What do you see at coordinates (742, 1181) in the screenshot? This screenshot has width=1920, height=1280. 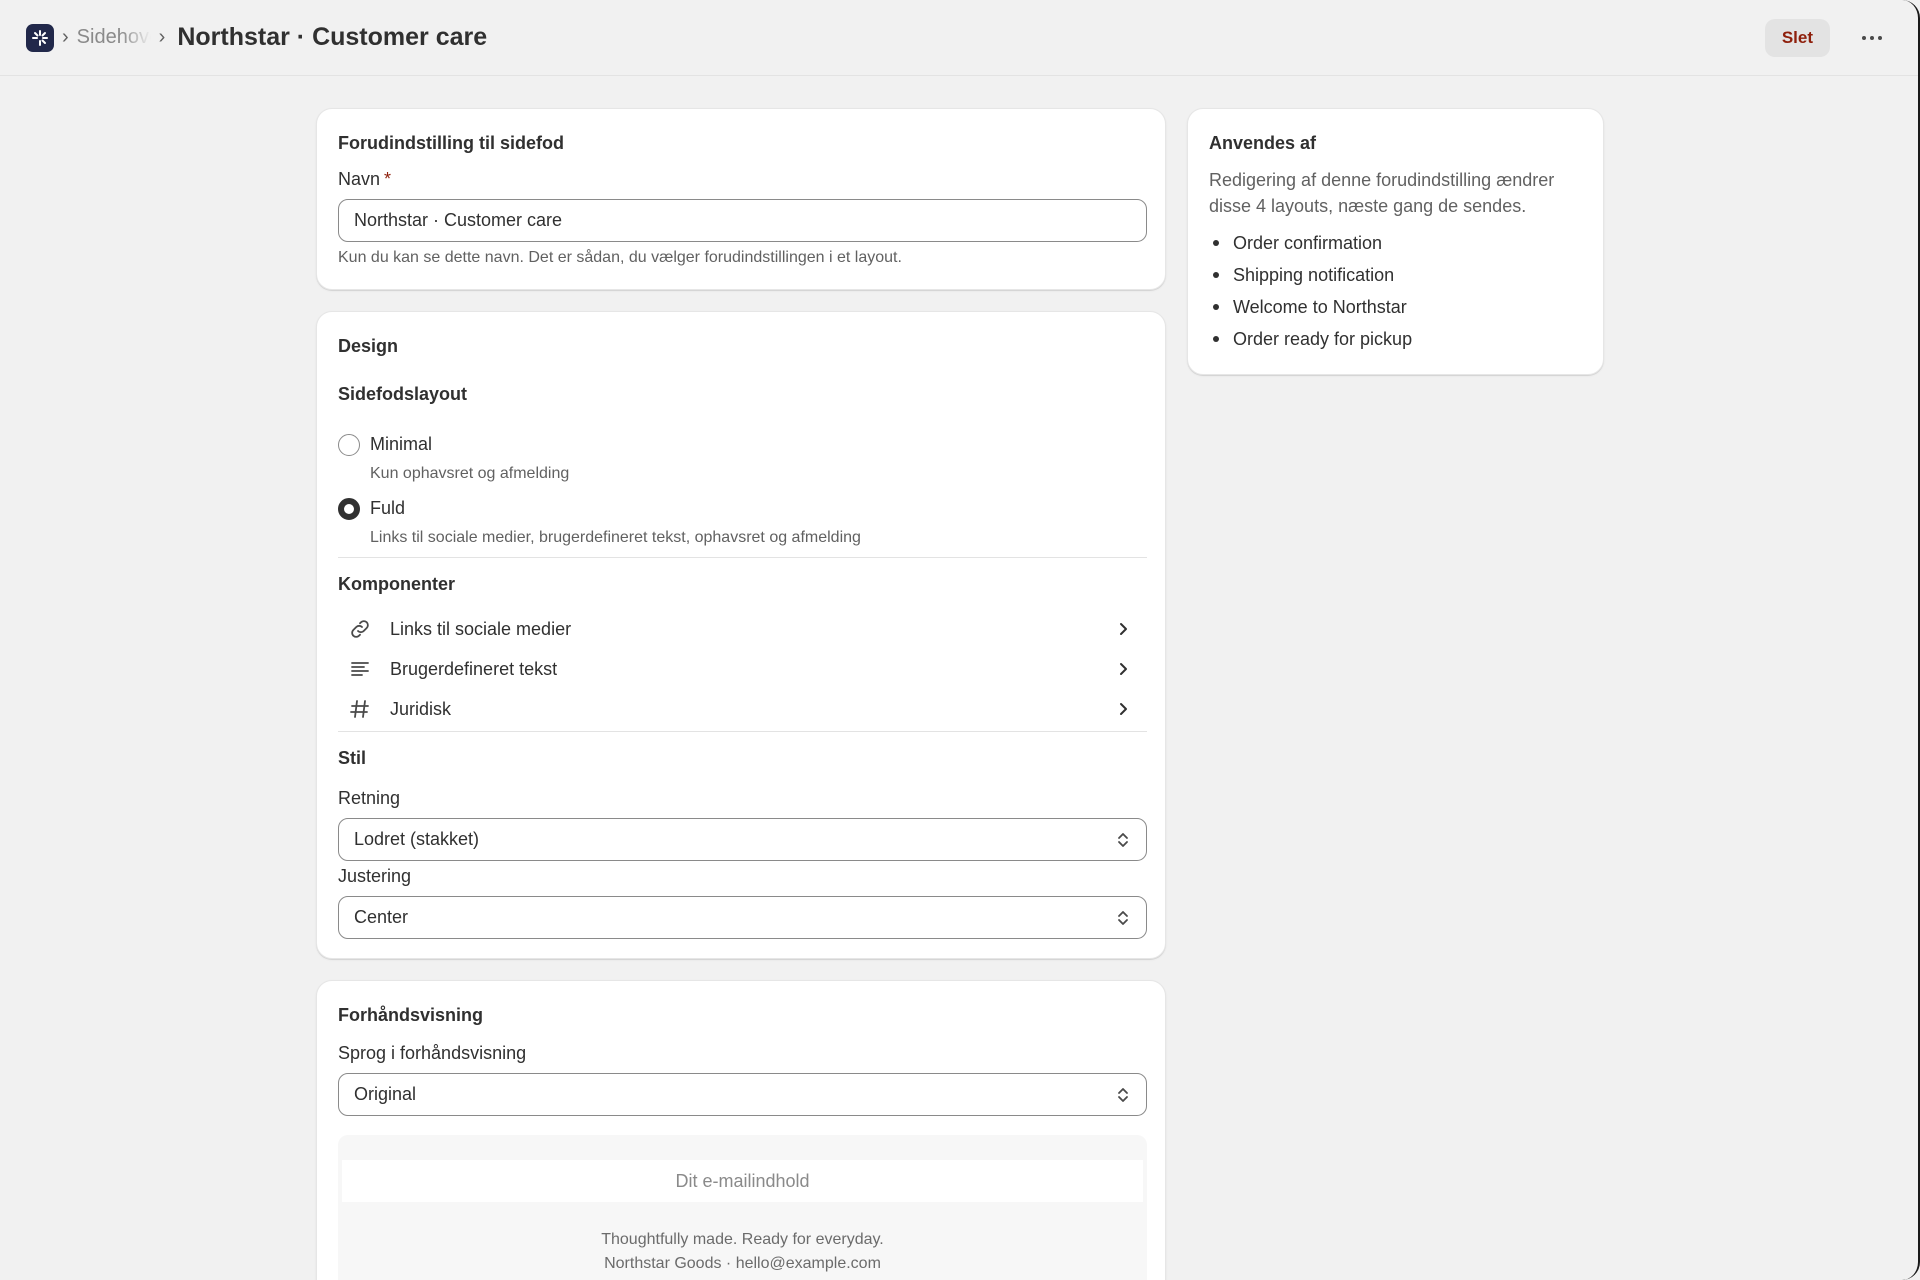 I see `email-content-placeholder: Dit e-mailindhold` at bounding box center [742, 1181].